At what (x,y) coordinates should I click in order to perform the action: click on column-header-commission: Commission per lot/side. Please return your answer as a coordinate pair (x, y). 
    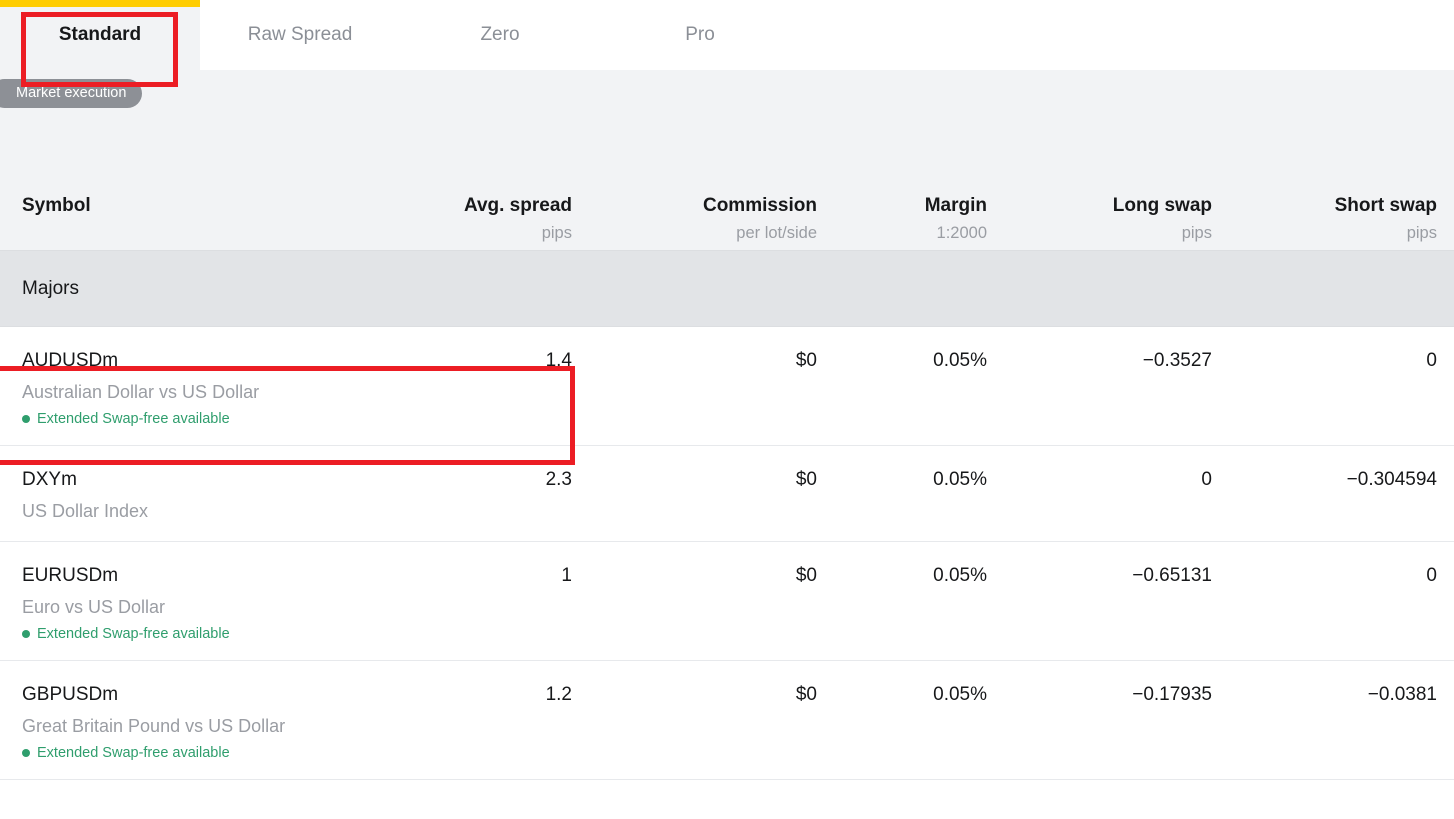
    Looking at the image, I should click on (694, 211).